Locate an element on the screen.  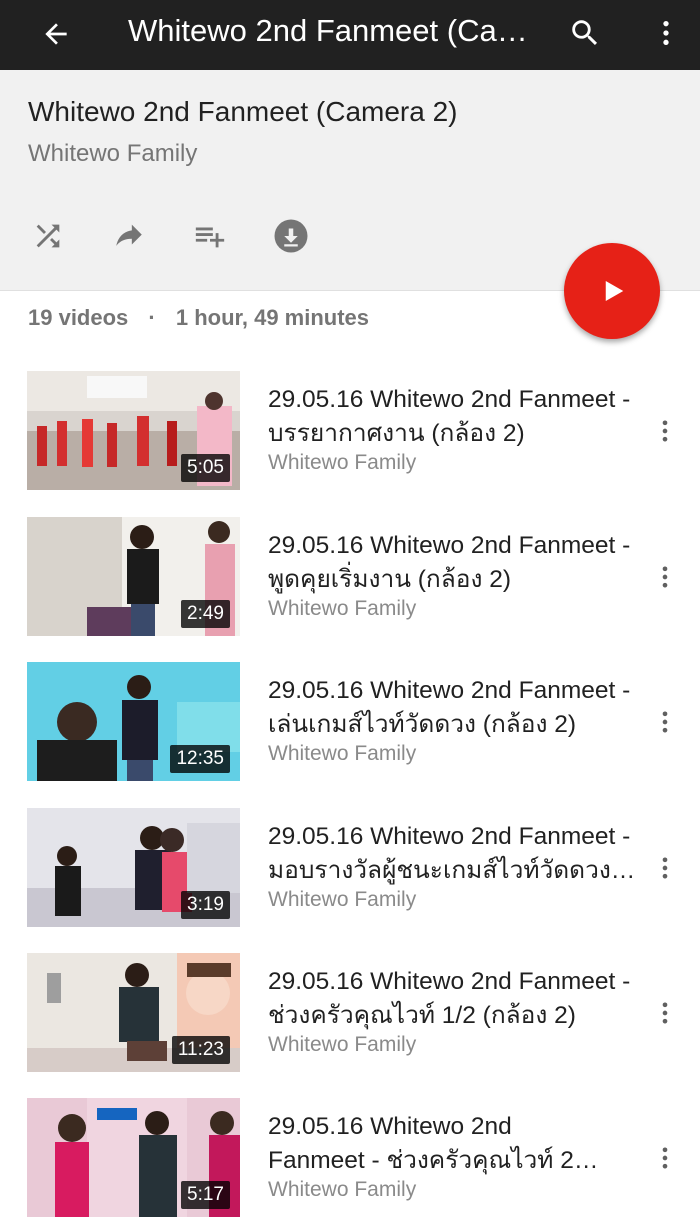
playlist-add-icon is located at coordinates (210, 236).